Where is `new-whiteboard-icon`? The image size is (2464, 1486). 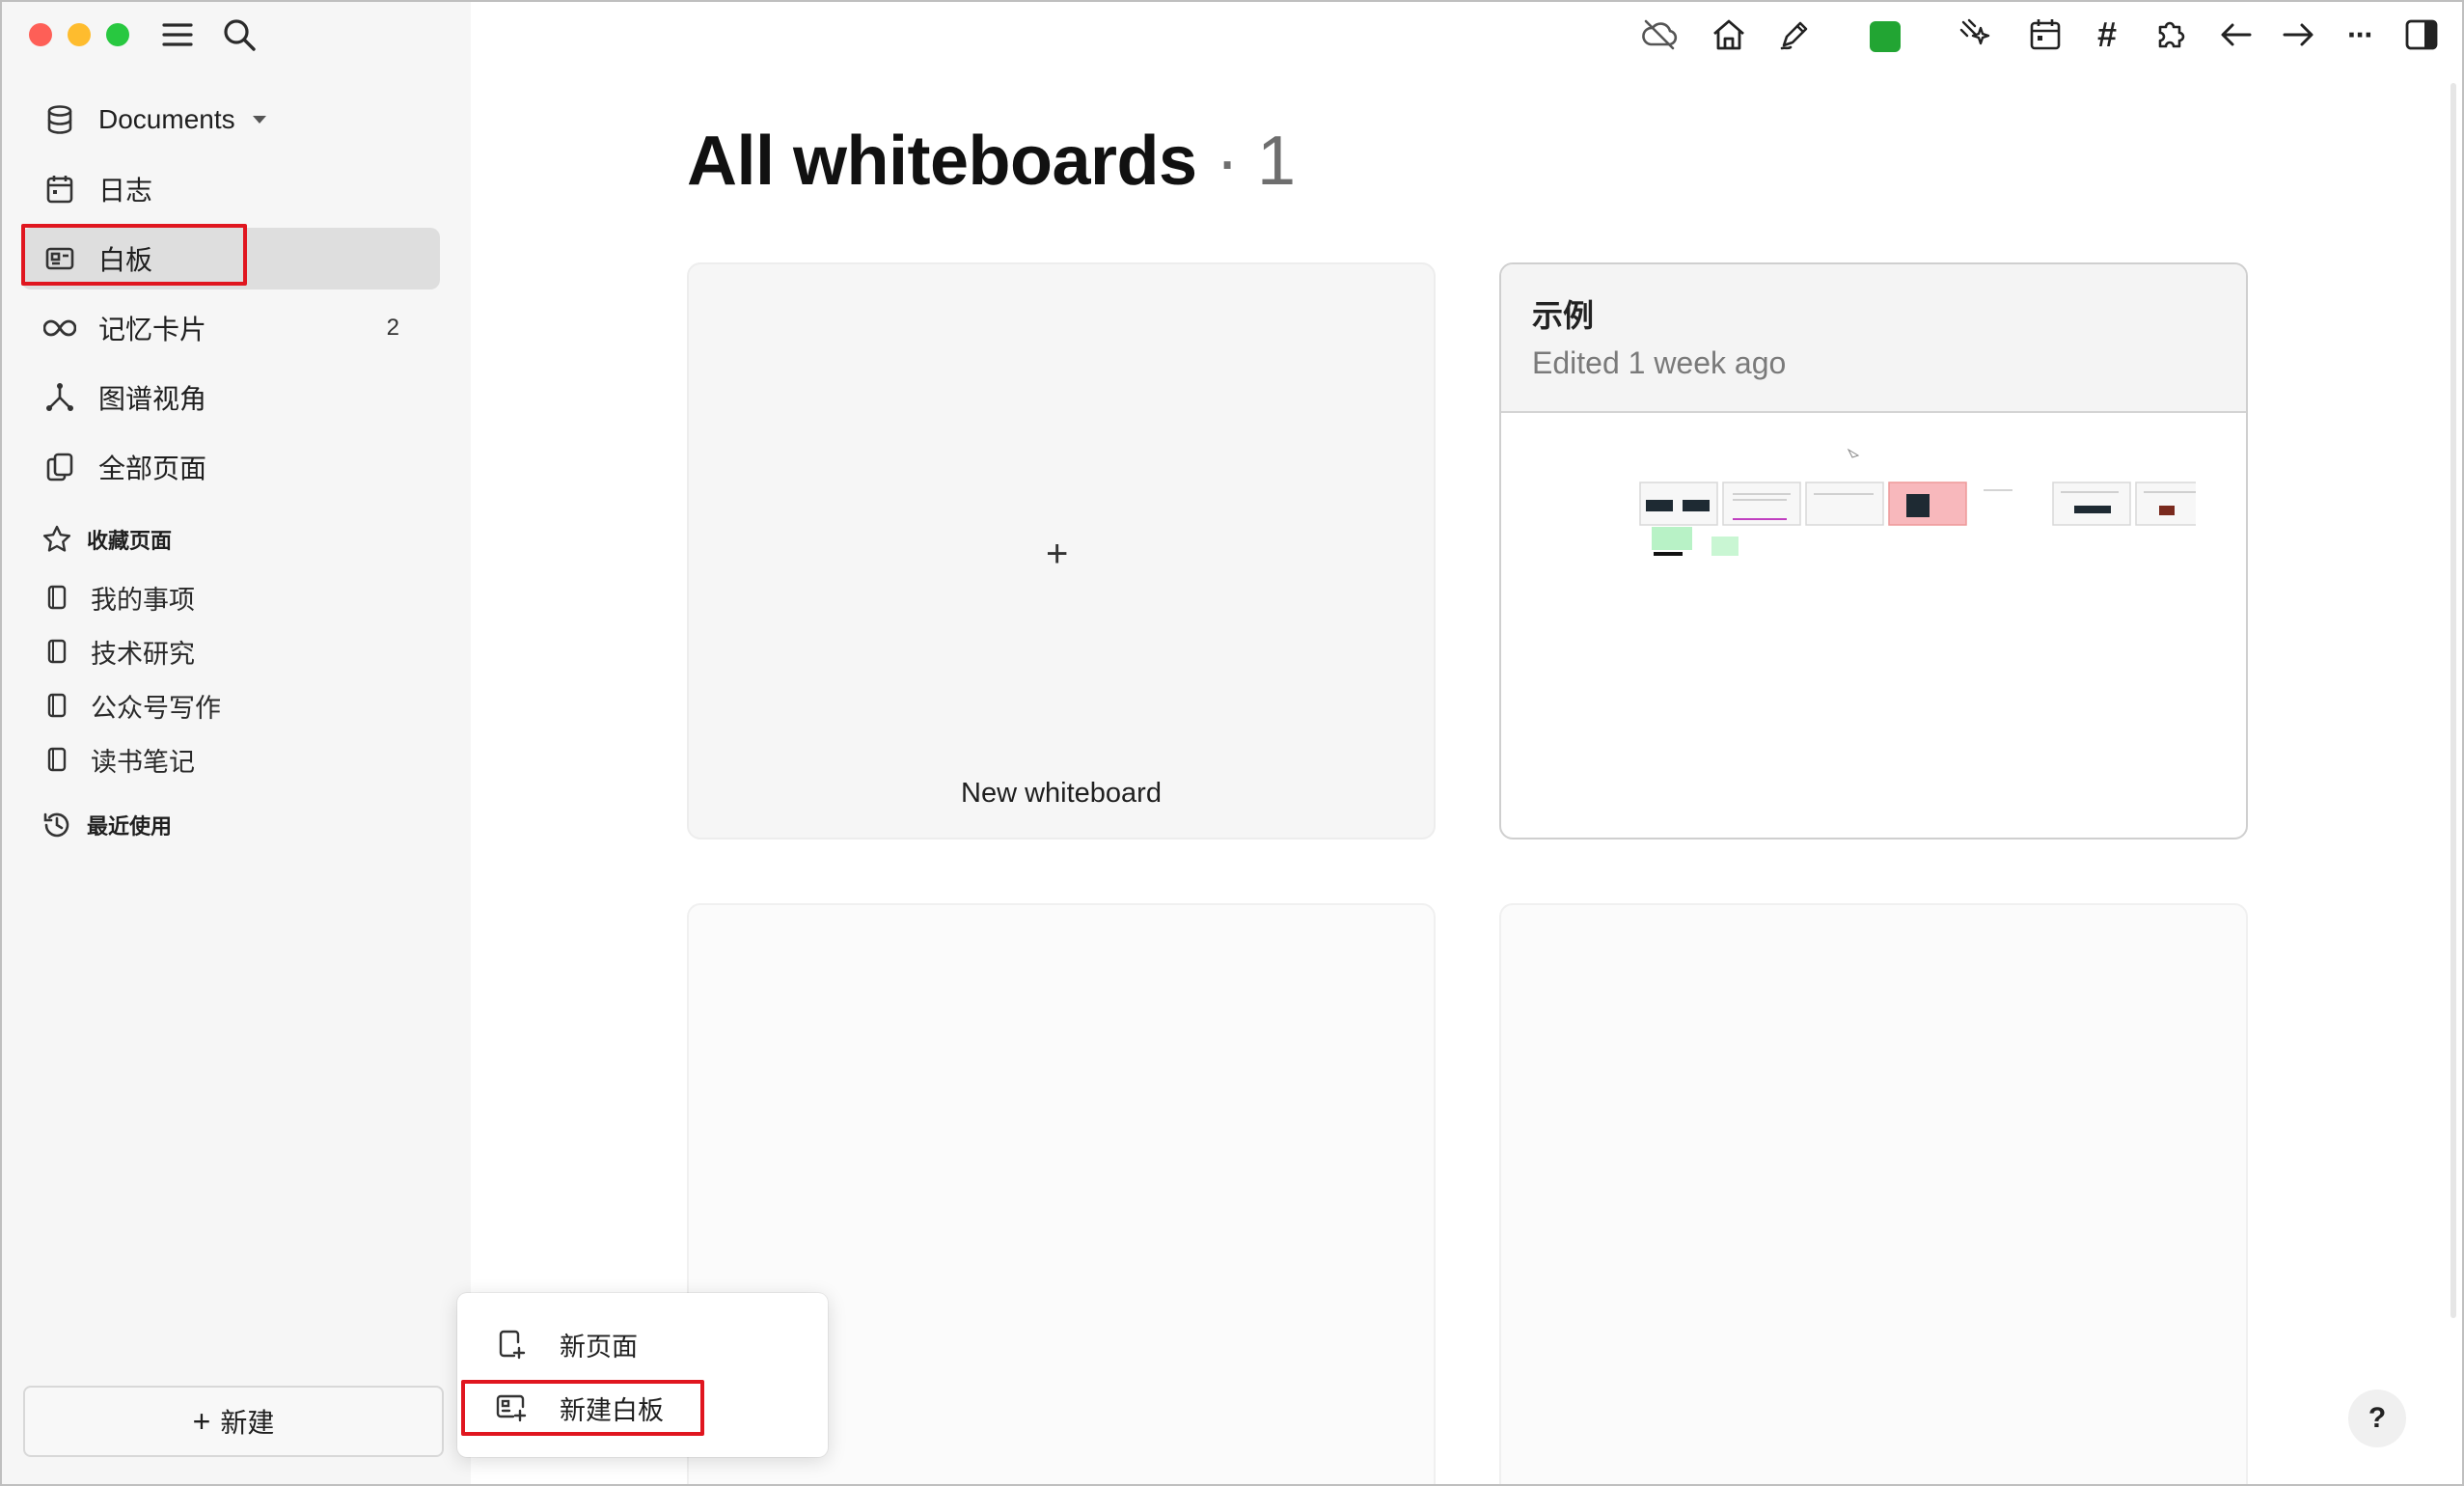 new-whiteboard-icon is located at coordinates (511, 1407).